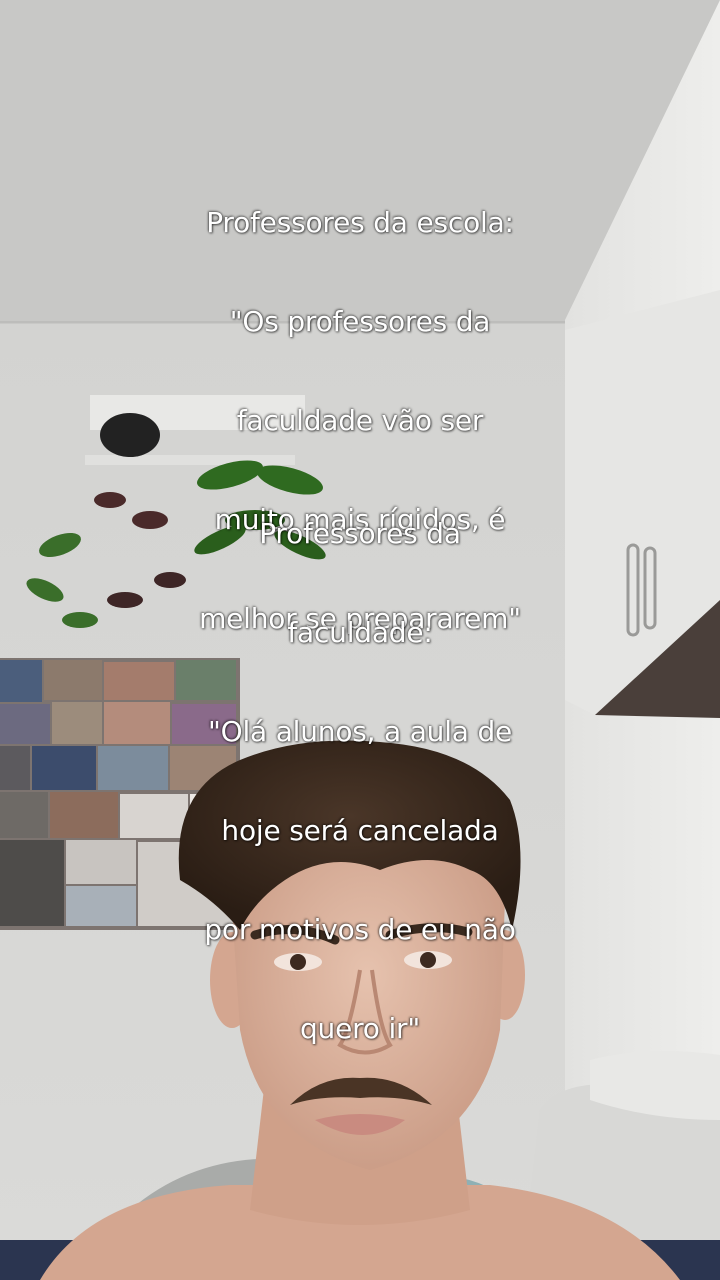 The image size is (720, 1280). What do you see at coordinates (360, 533) in the screenshot?
I see `caption-line: Professores da` at bounding box center [360, 533].